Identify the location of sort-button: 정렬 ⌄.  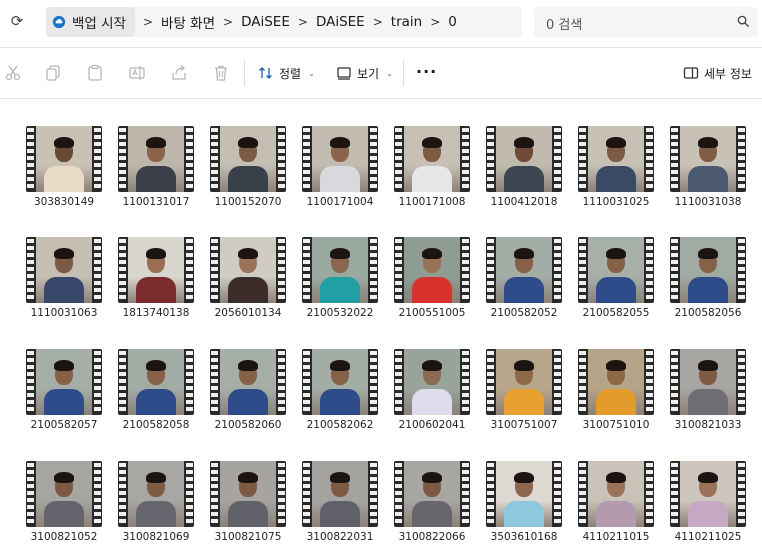
(286, 73).